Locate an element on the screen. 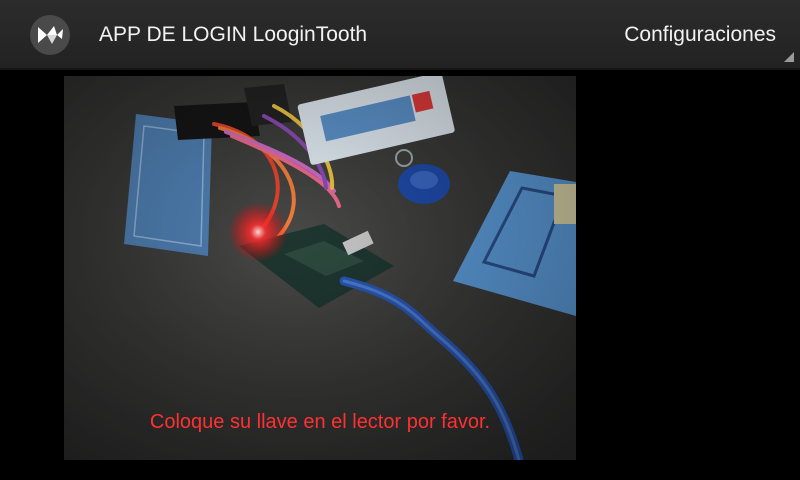  dropdown-corner-icon is located at coordinates (789, 57).